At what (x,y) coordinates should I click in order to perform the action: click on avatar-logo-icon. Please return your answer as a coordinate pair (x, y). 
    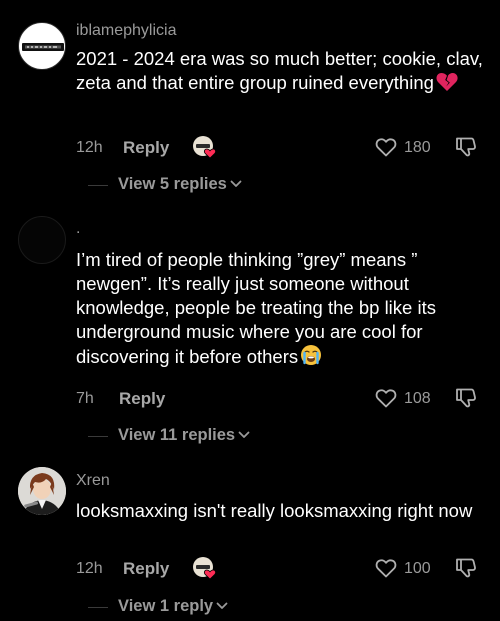
    Looking at the image, I should click on (43, 47).